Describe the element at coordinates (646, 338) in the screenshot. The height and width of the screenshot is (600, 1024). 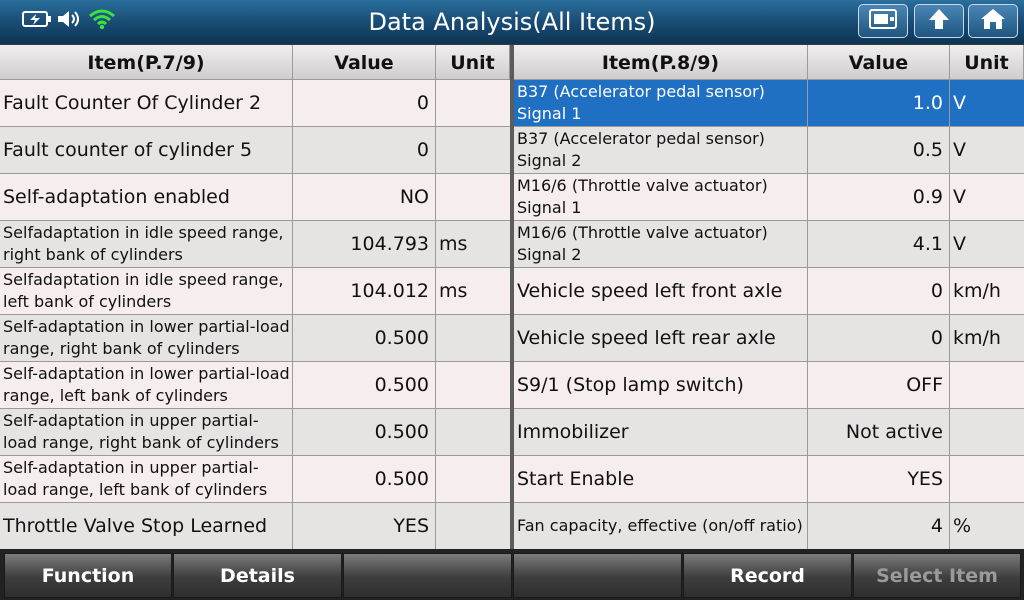
I see `item-label: Vehicle speed left rear axle` at that location.